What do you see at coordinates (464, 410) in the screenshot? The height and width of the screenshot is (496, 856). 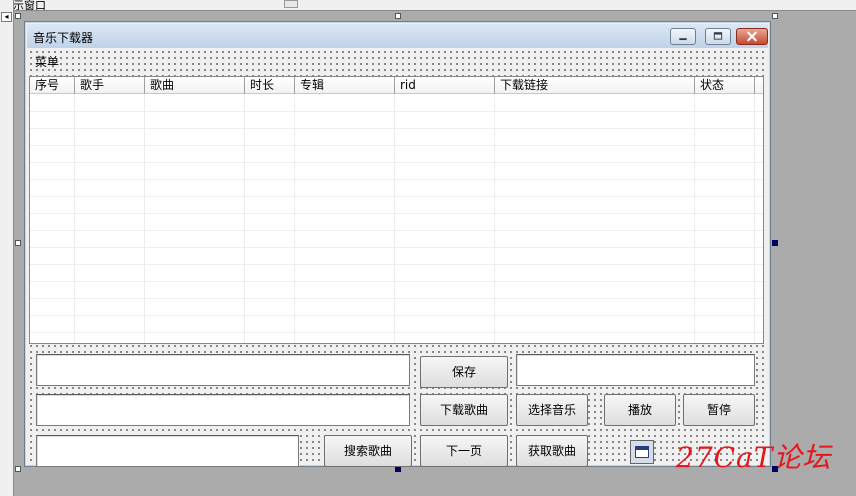 I see `download-button: 下载歌曲` at bounding box center [464, 410].